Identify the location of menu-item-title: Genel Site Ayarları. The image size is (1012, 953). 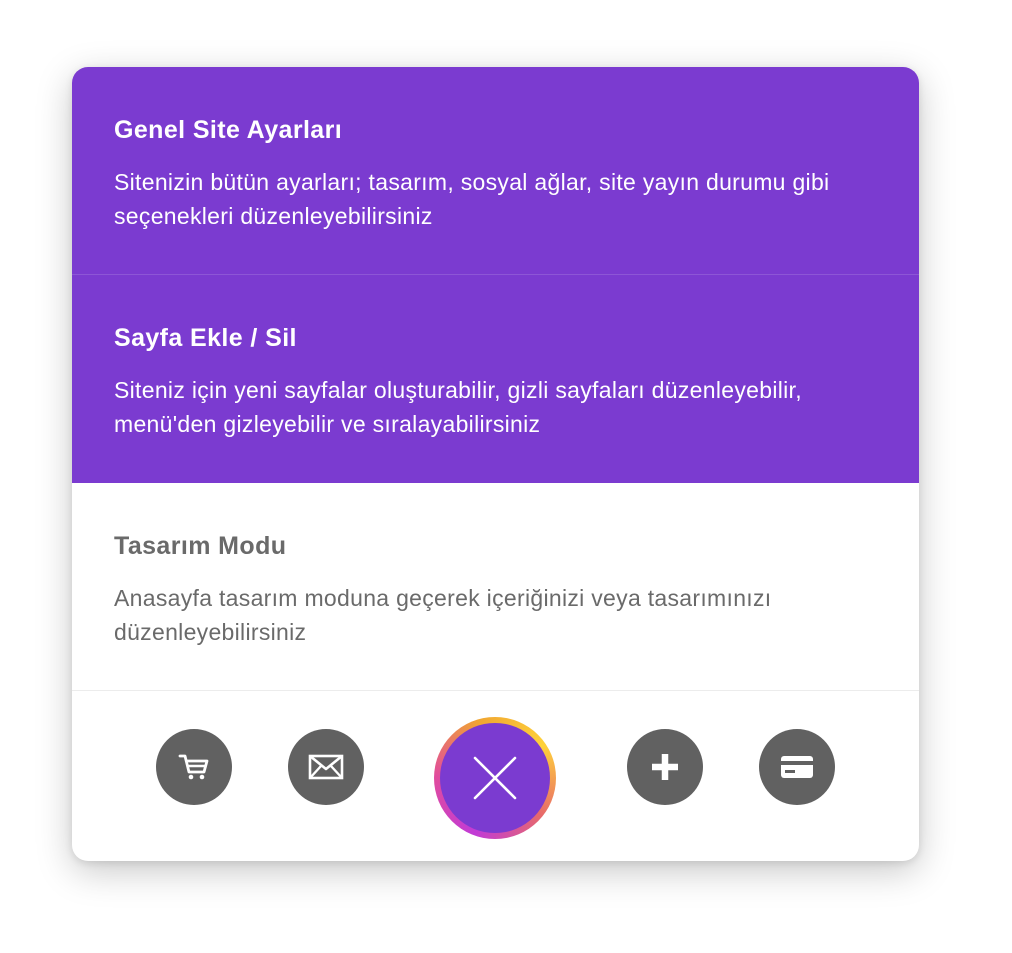
(228, 130).